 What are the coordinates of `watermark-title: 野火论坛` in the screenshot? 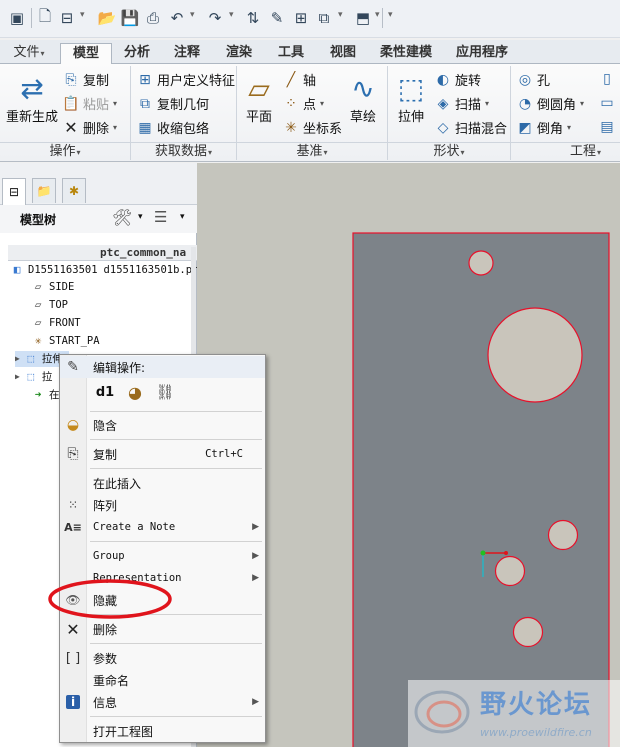 It's located at (536, 705).